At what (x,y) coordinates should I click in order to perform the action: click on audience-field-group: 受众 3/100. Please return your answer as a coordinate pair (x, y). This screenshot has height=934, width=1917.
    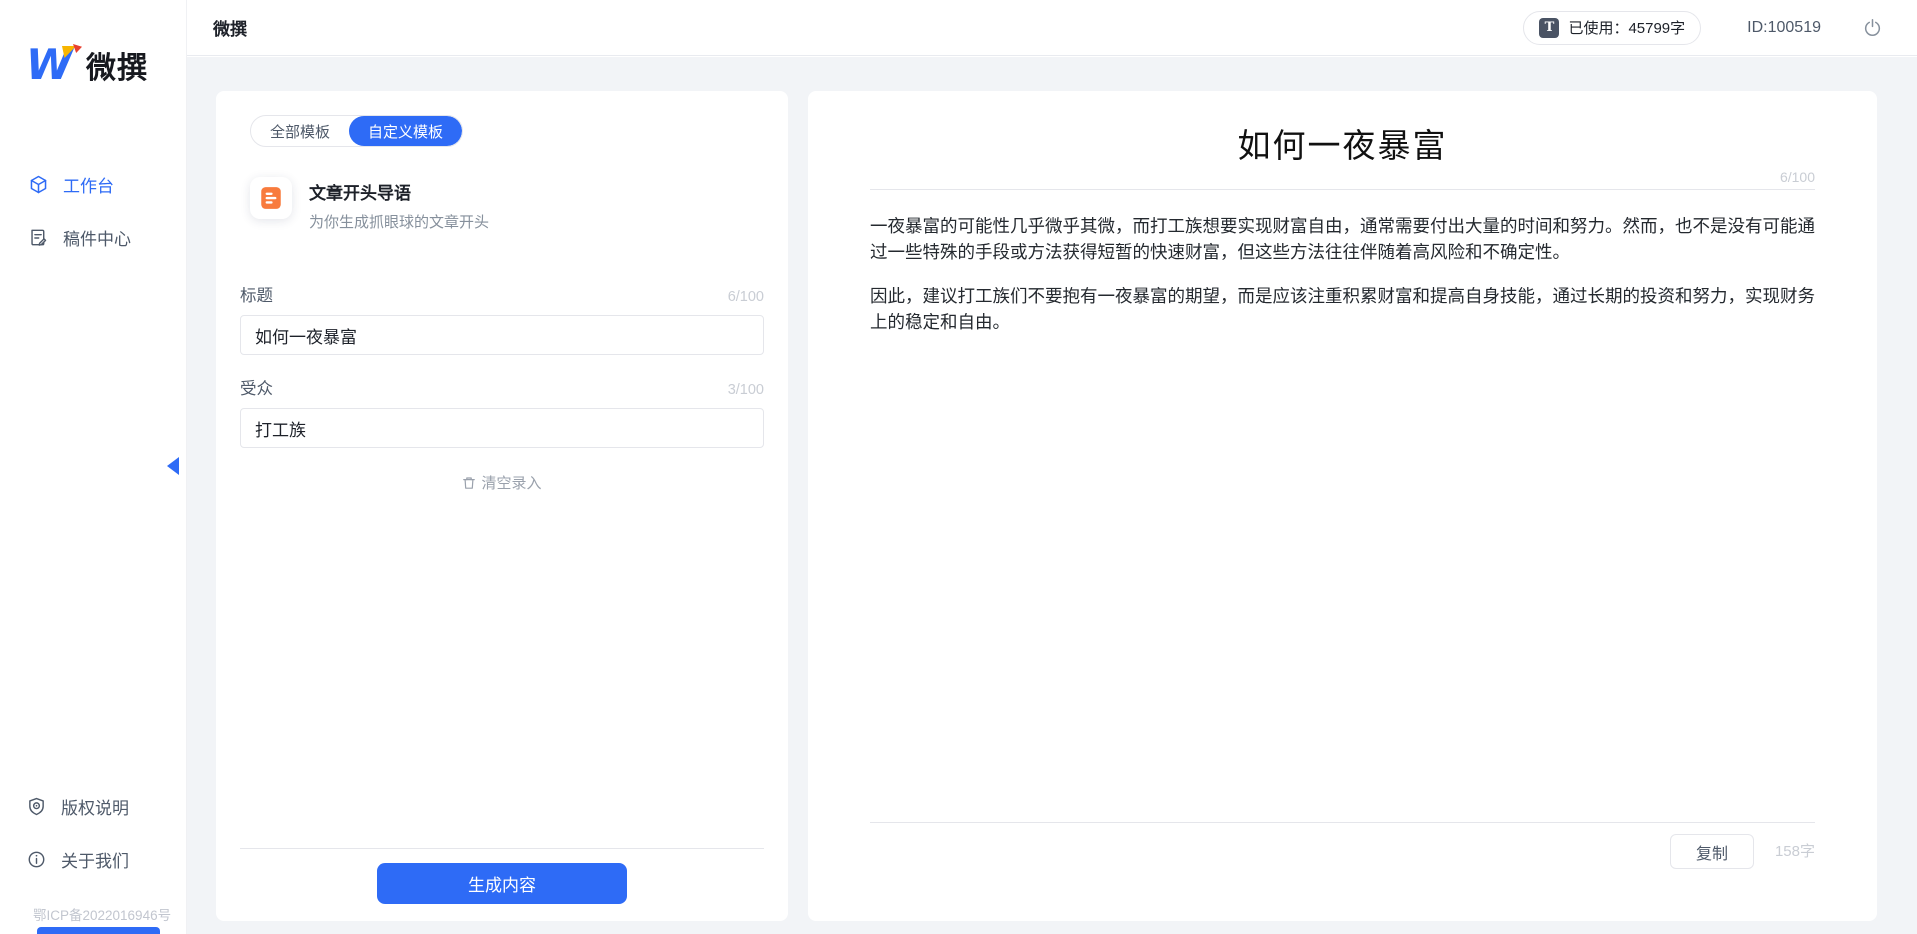
    Looking at the image, I should click on (502, 411).